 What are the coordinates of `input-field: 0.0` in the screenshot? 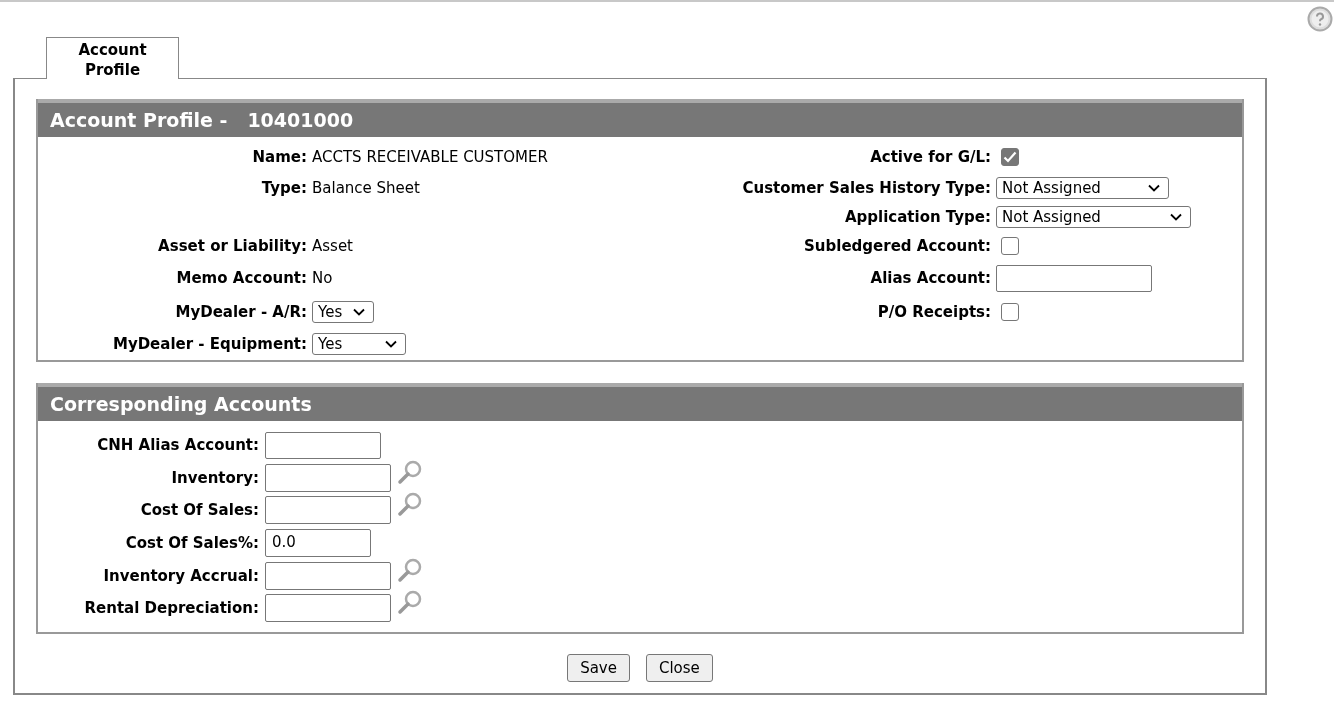 It's located at (318, 543).